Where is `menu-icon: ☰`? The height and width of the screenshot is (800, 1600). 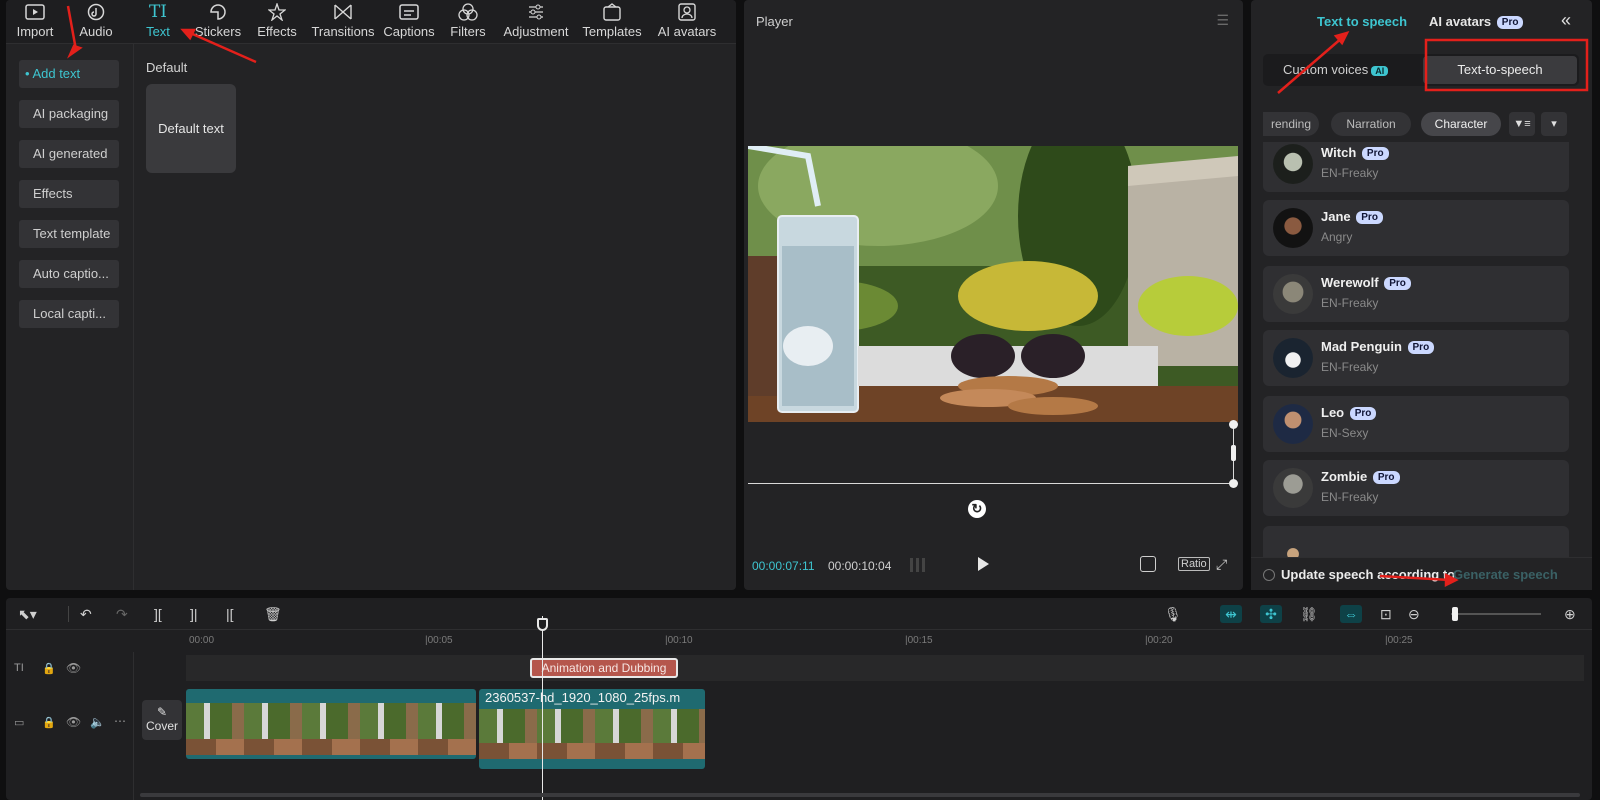
menu-icon: ☰ is located at coordinates (1222, 20).